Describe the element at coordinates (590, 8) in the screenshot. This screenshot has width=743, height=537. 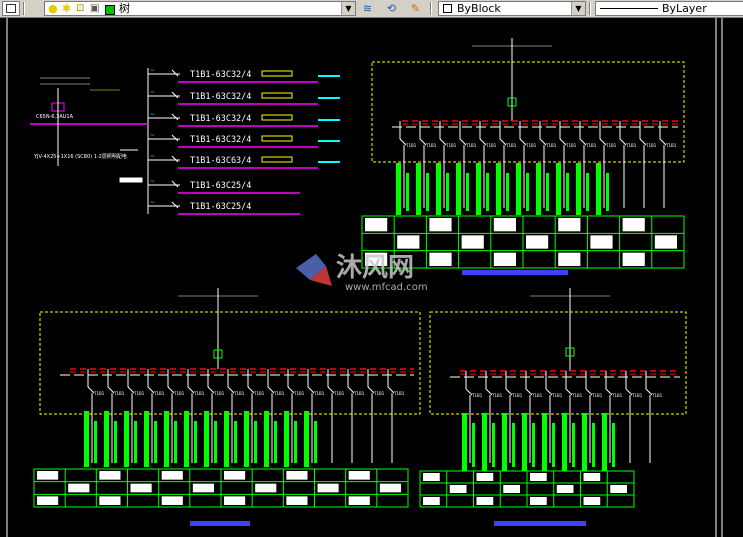
I see `toolbar-separator` at that location.